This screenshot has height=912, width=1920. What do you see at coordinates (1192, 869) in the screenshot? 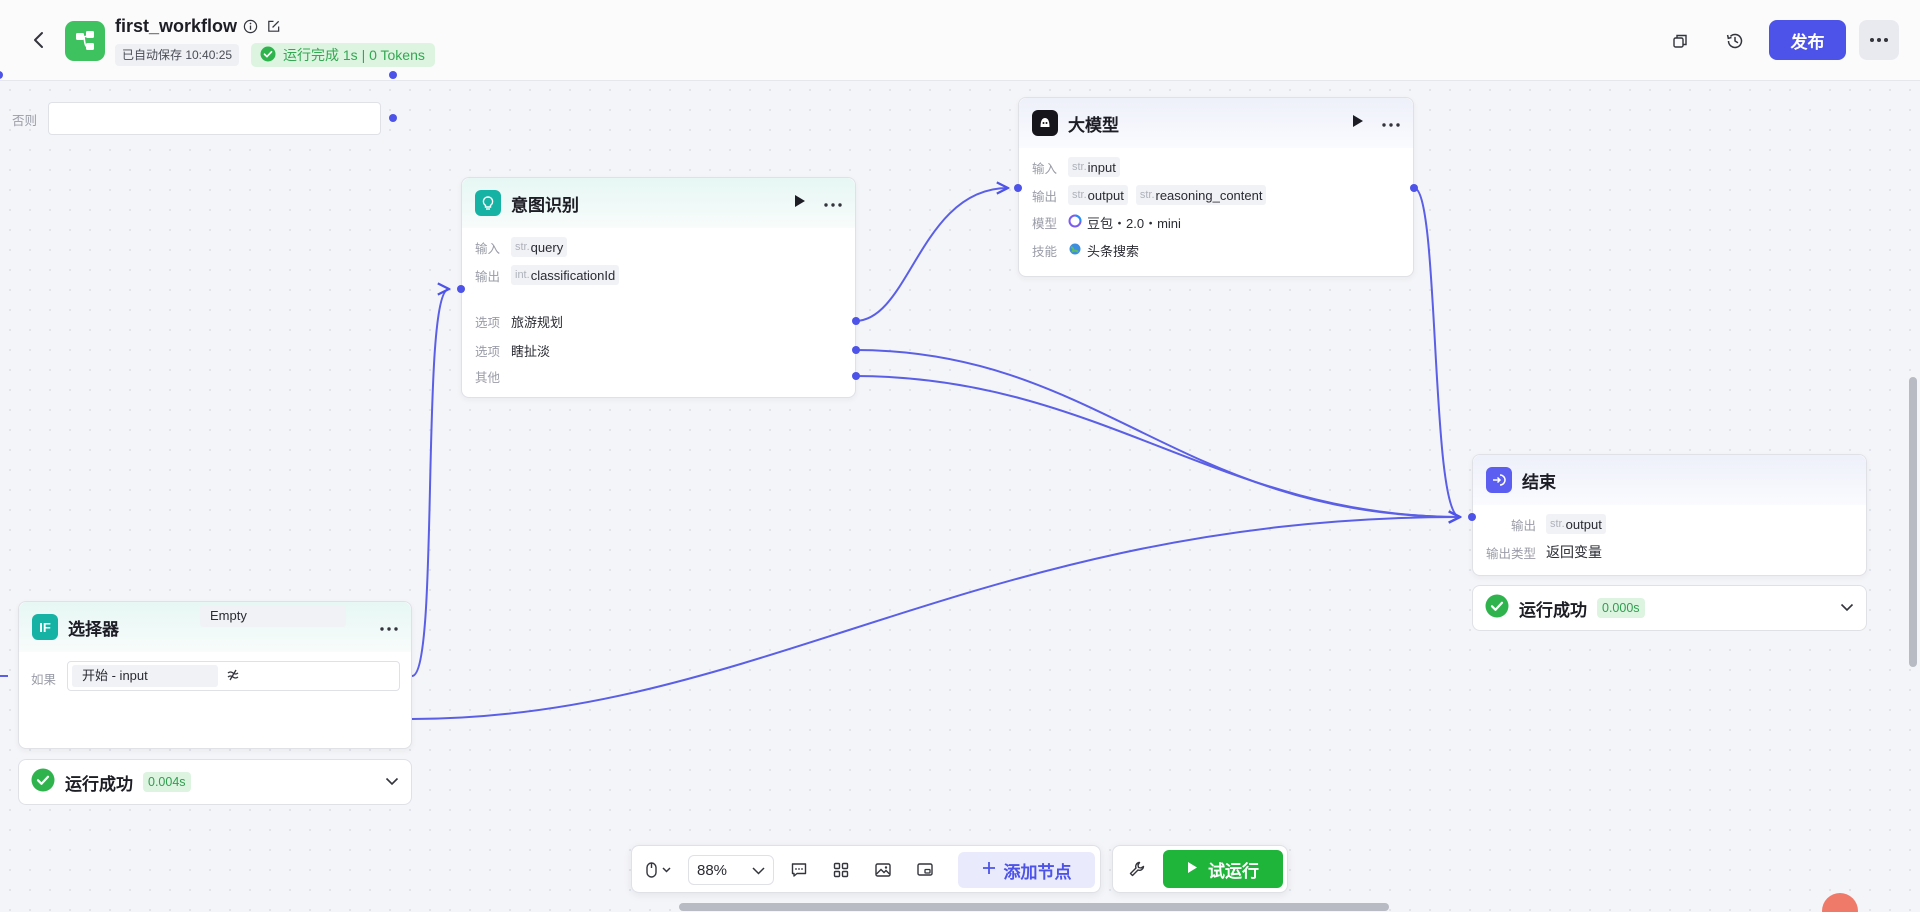
I see `play-icon` at bounding box center [1192, 869].